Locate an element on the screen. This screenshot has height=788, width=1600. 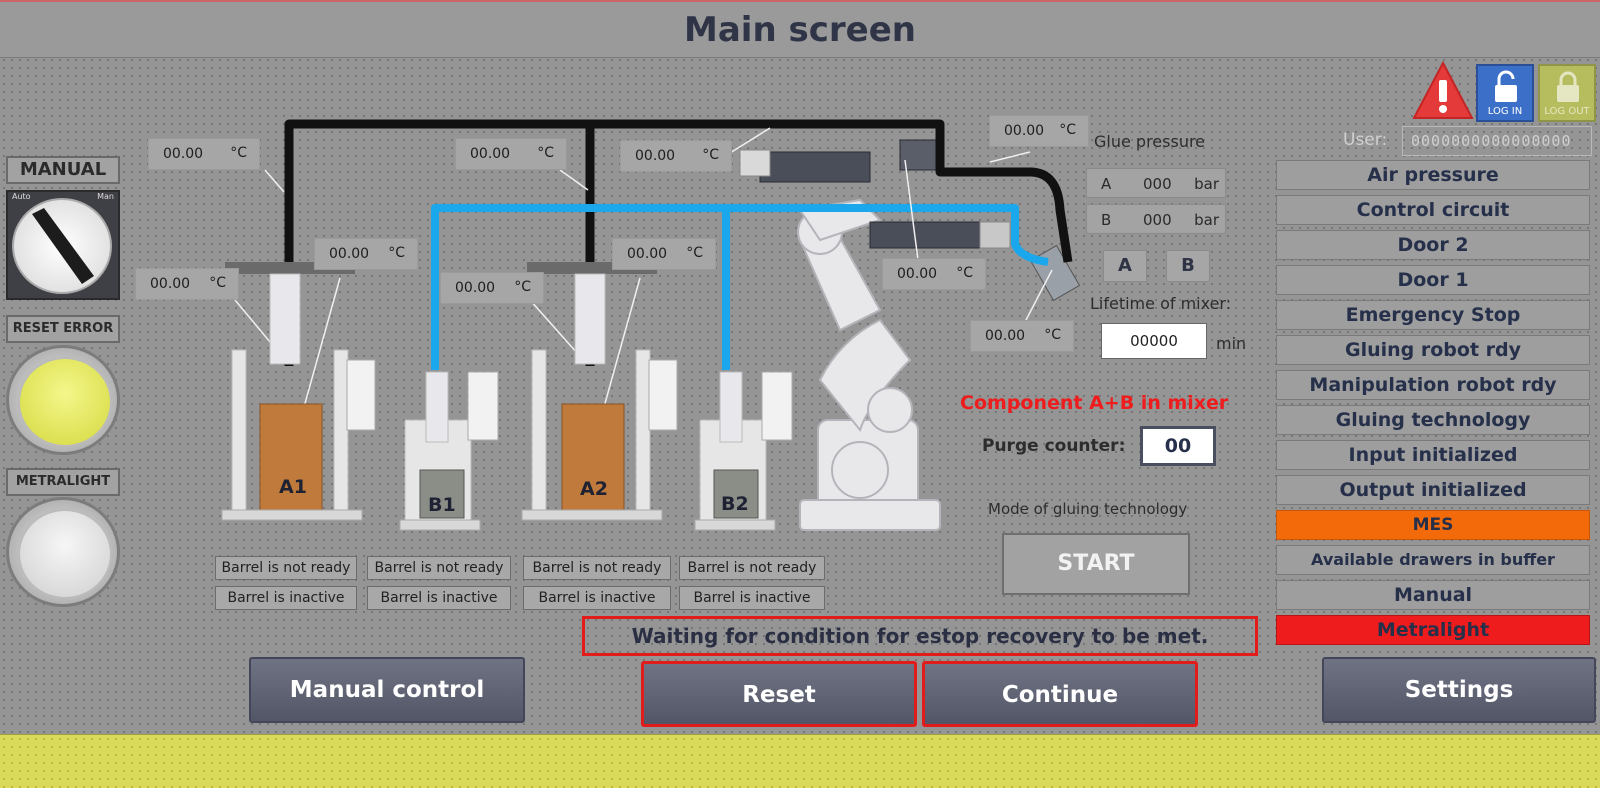
logout-button: LOG OUT is located at coordinates (1567, 93).